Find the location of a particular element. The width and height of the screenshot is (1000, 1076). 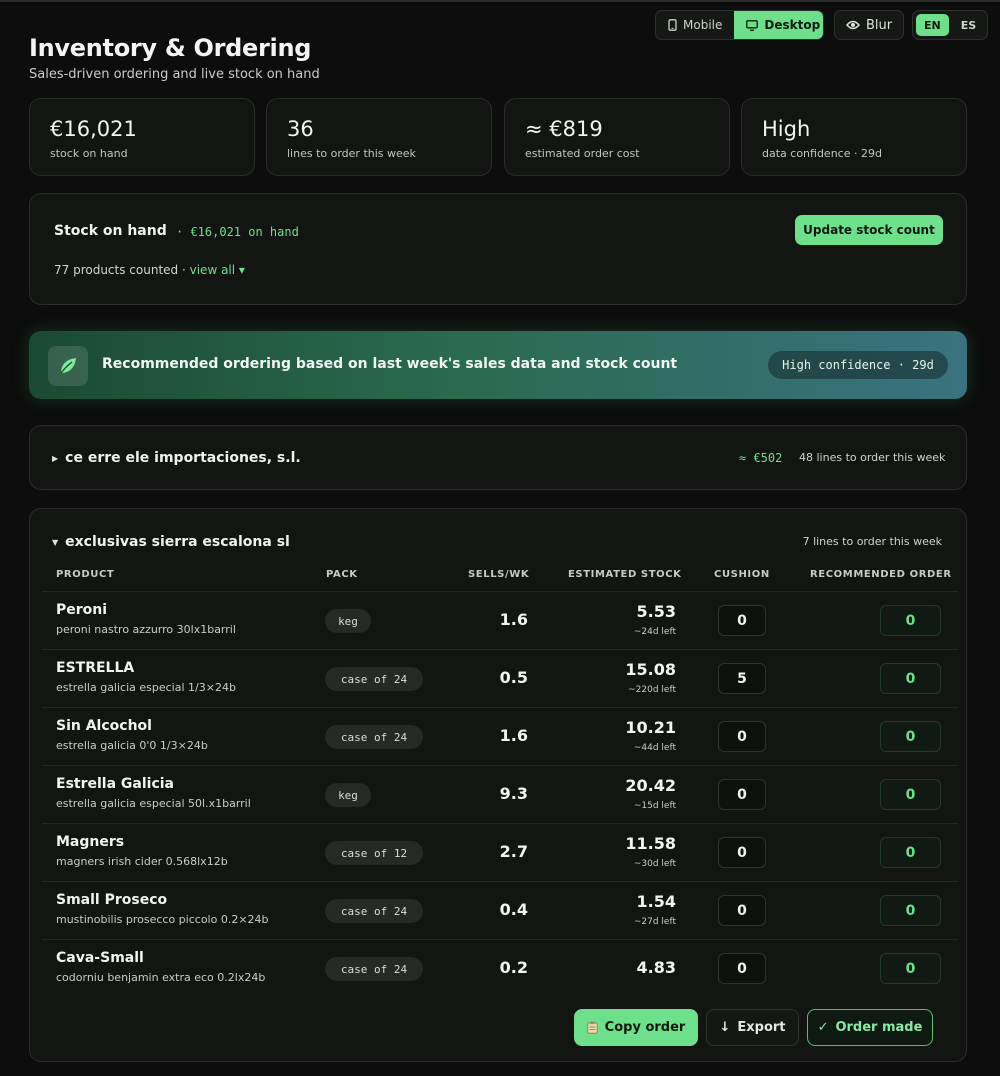

supplier-lines: 7 lines to order this week is located at coordinates (872, 541).